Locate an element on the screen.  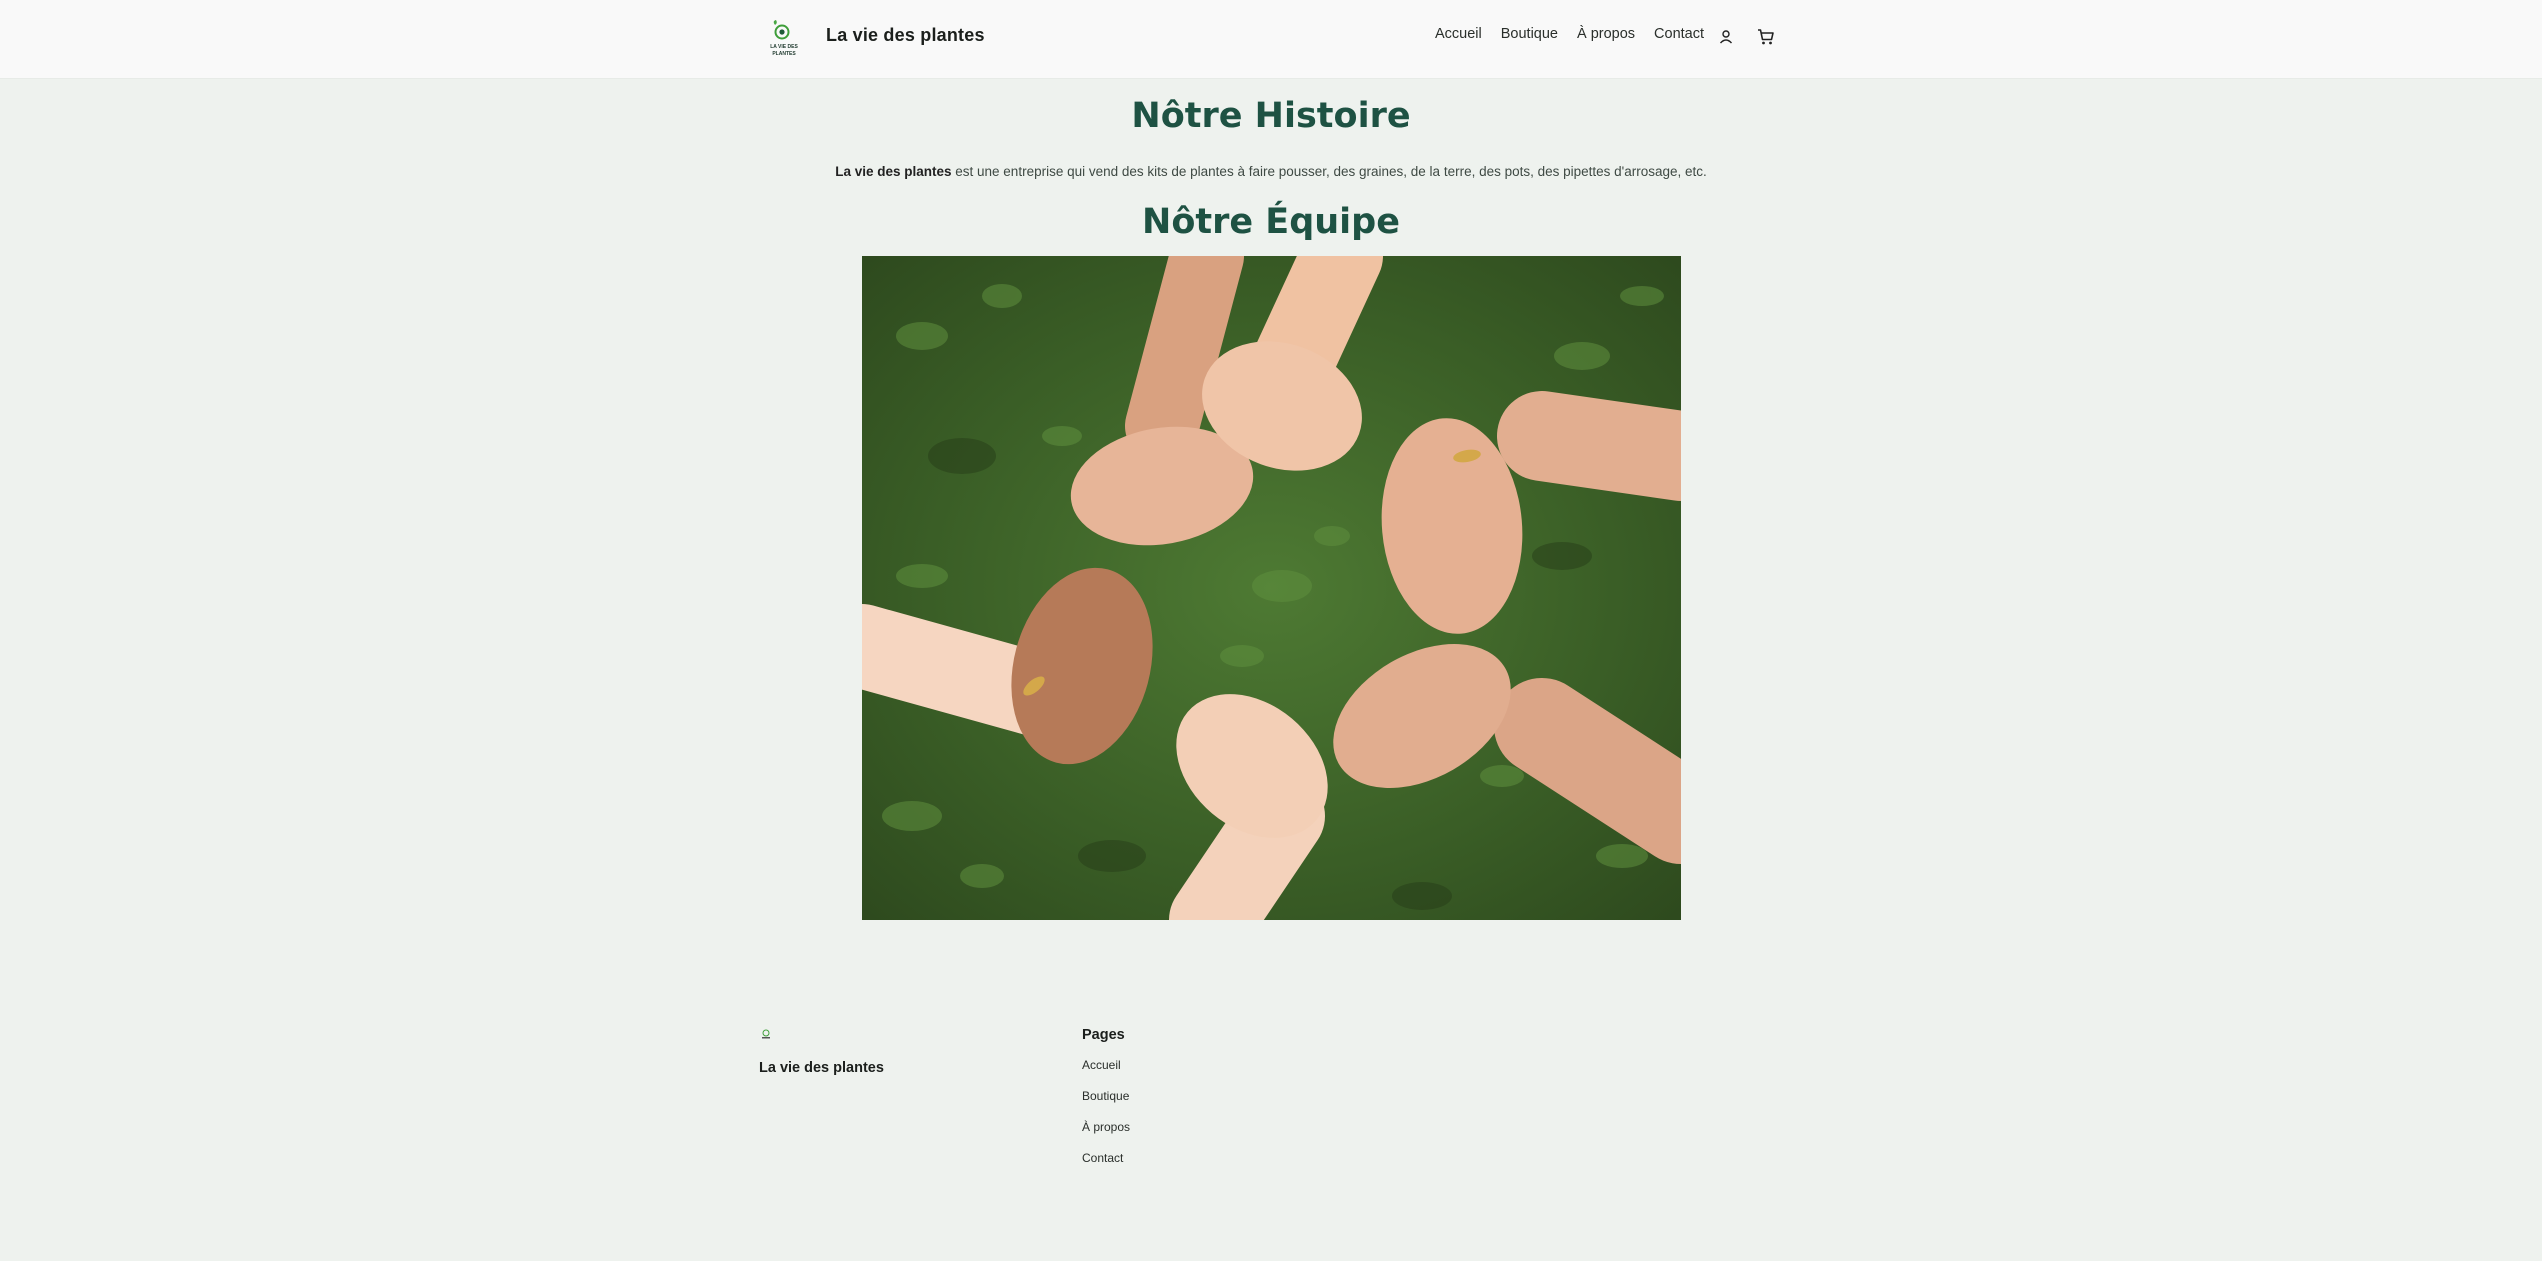
footer-link-accueil: Accueil is located at coordinates (1101, 1065).